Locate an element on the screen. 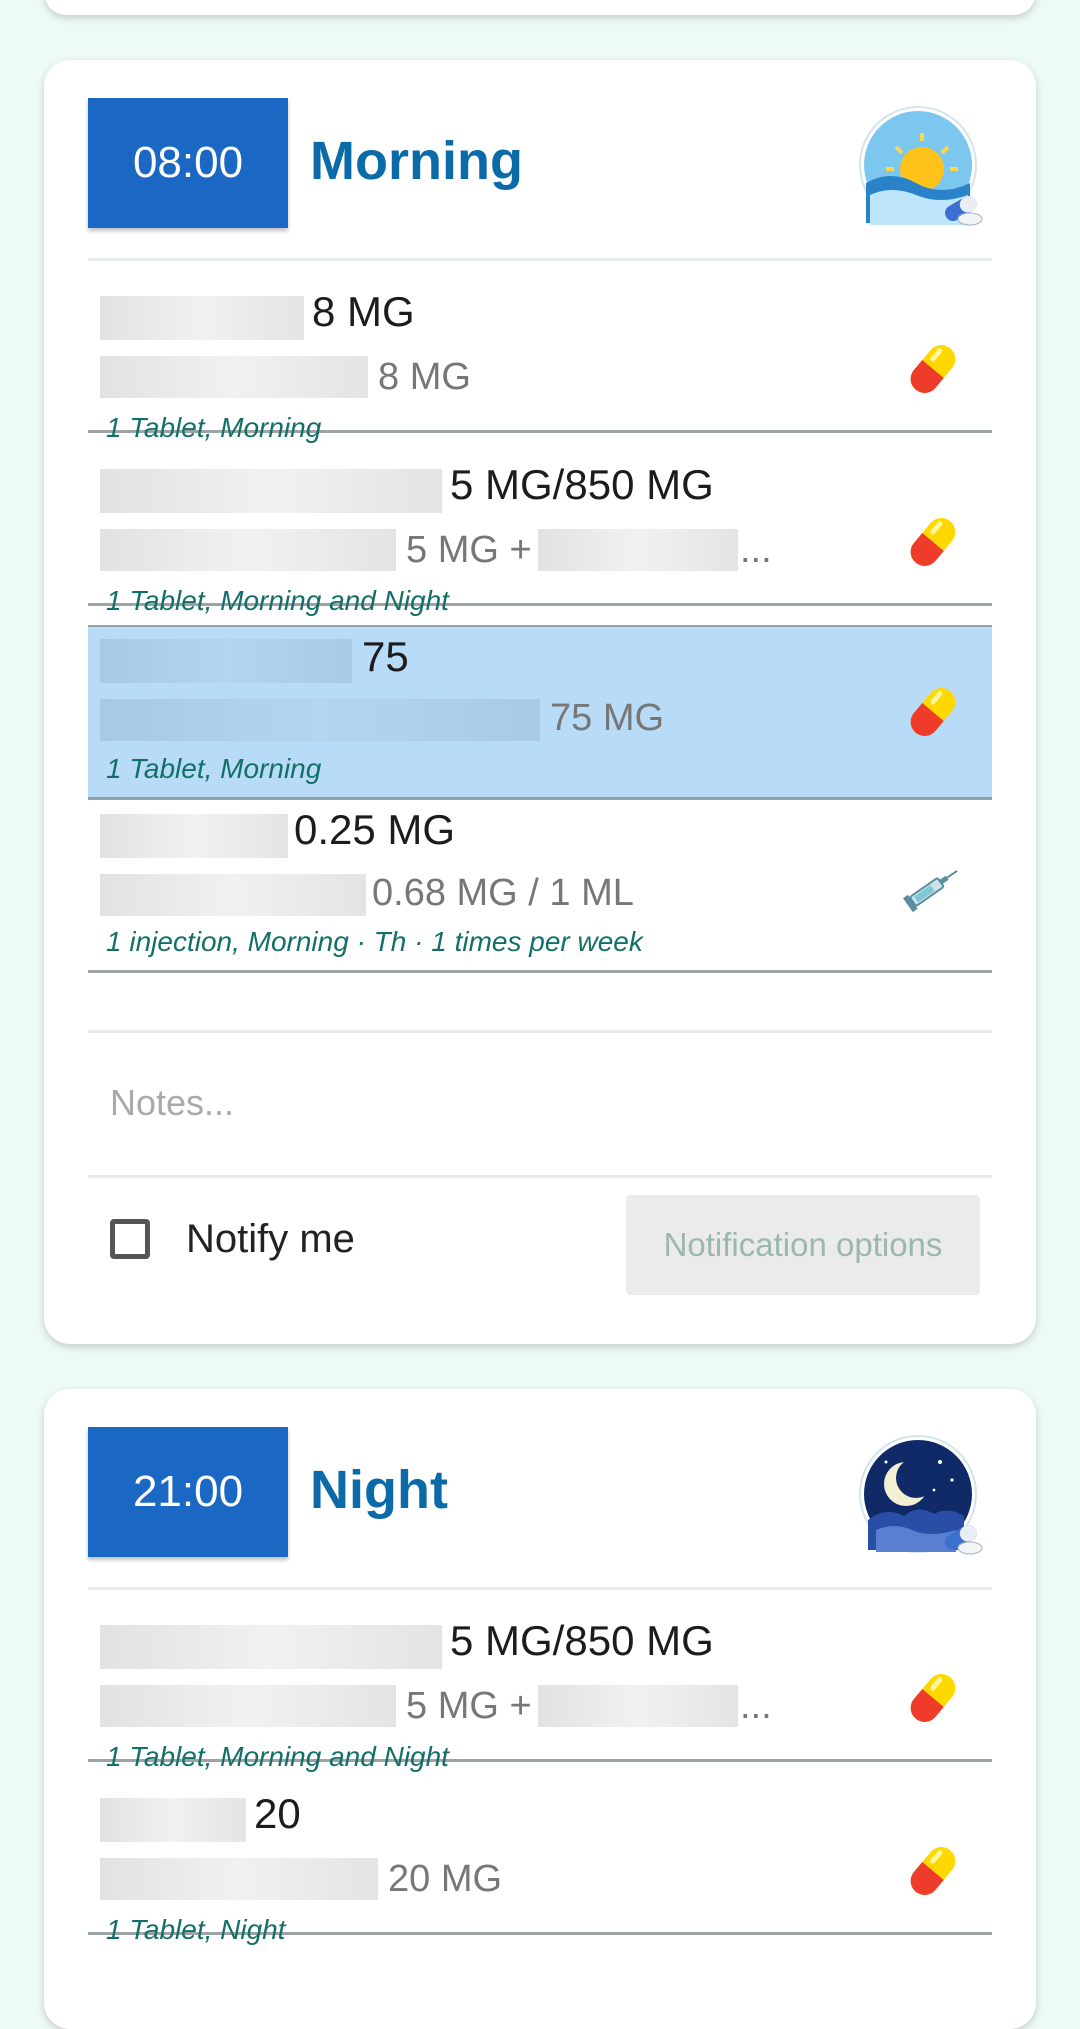  morning-time-button: 08:00 is located at coordinates (188, 163).